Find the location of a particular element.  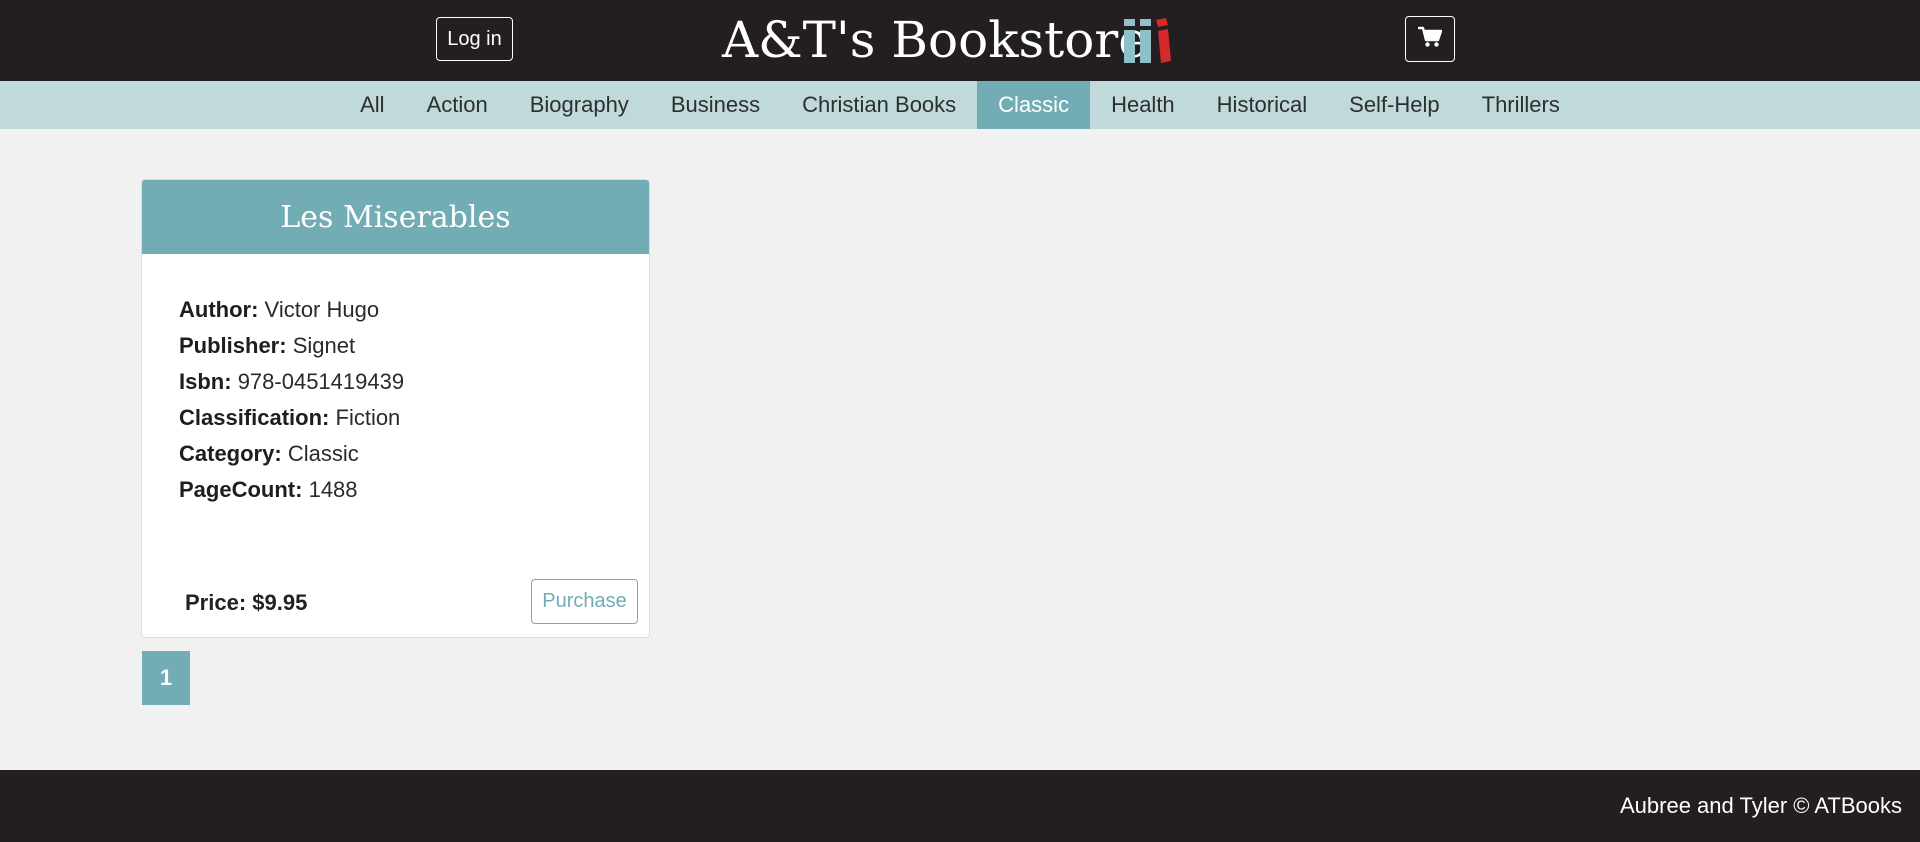

category-tab-biography: Biography is located at coordinates (579, 105).